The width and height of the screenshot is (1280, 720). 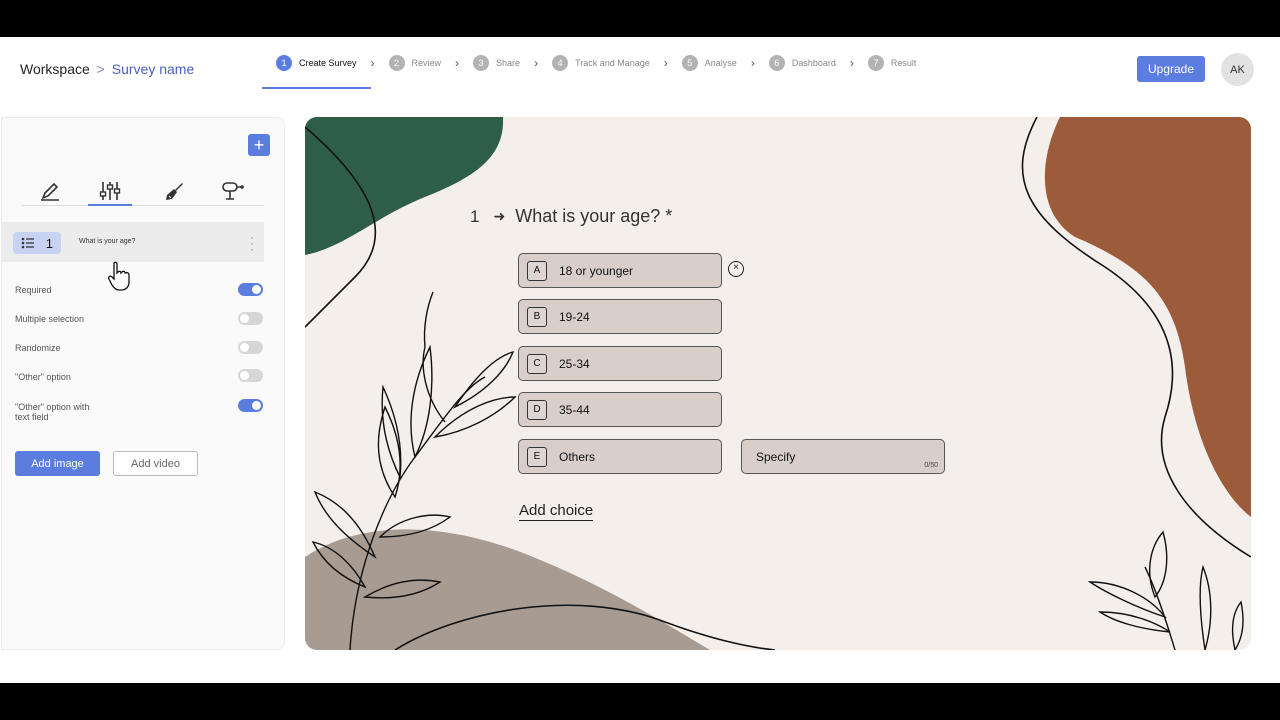 I want to click on question-text: What is your age? *, so click(x=593, y=216).